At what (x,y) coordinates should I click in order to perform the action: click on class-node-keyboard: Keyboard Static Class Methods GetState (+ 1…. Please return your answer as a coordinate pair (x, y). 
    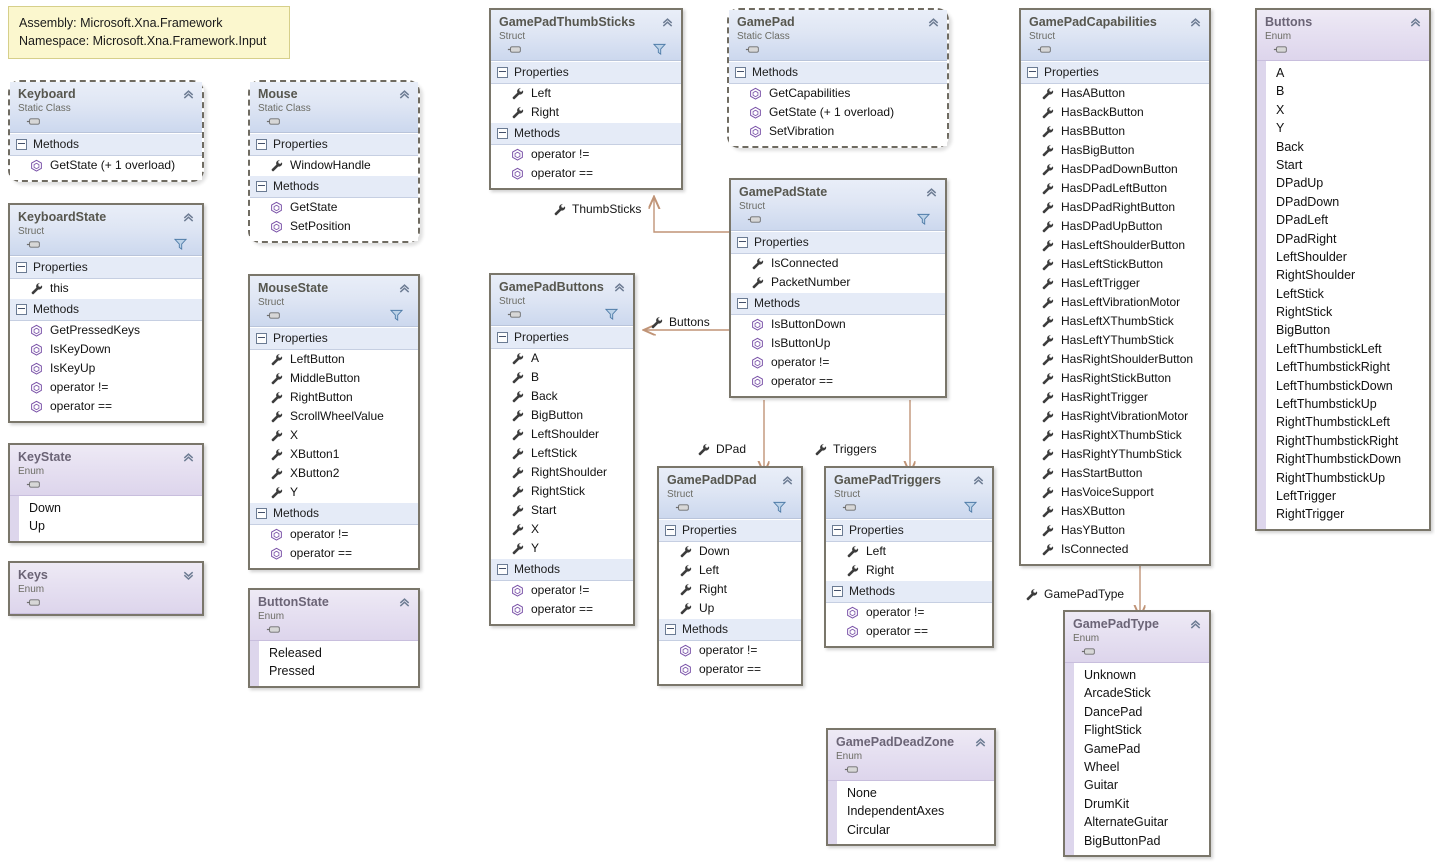
    Looking at the image, I should click on (106, 131).